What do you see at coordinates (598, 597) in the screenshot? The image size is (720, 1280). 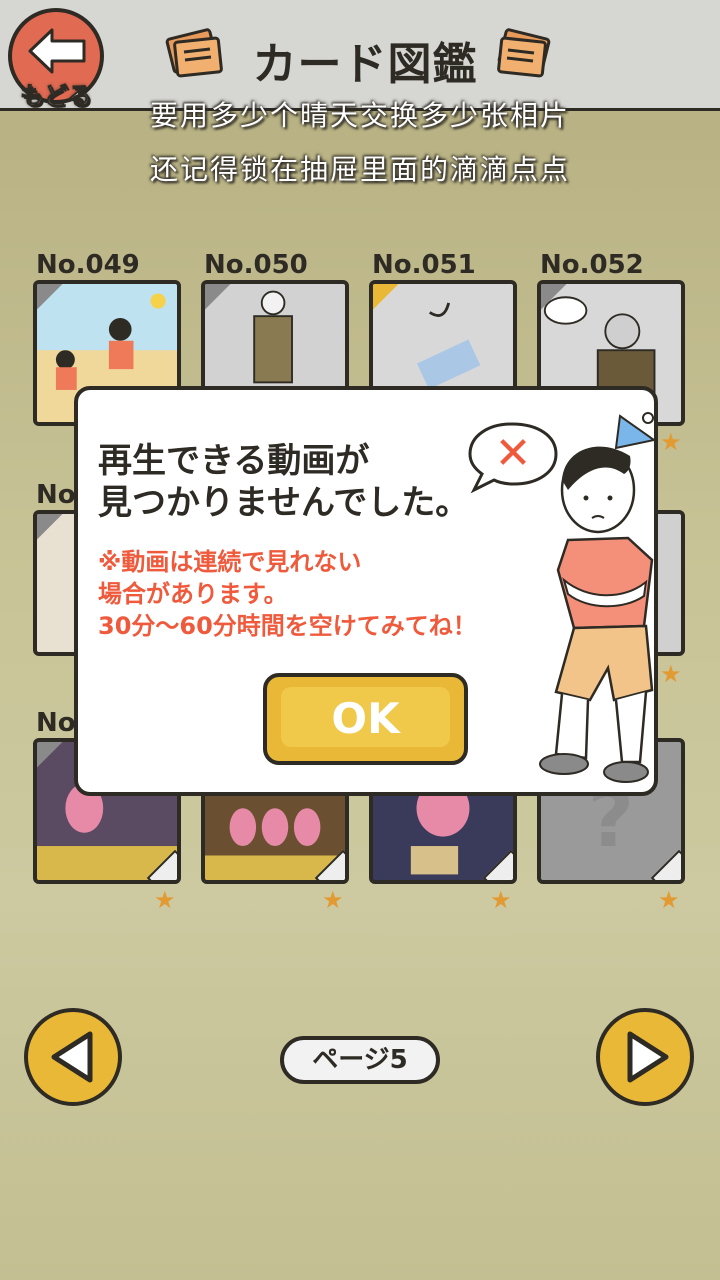 I see `boy-character-illustration` at bounding box center [598, 597].